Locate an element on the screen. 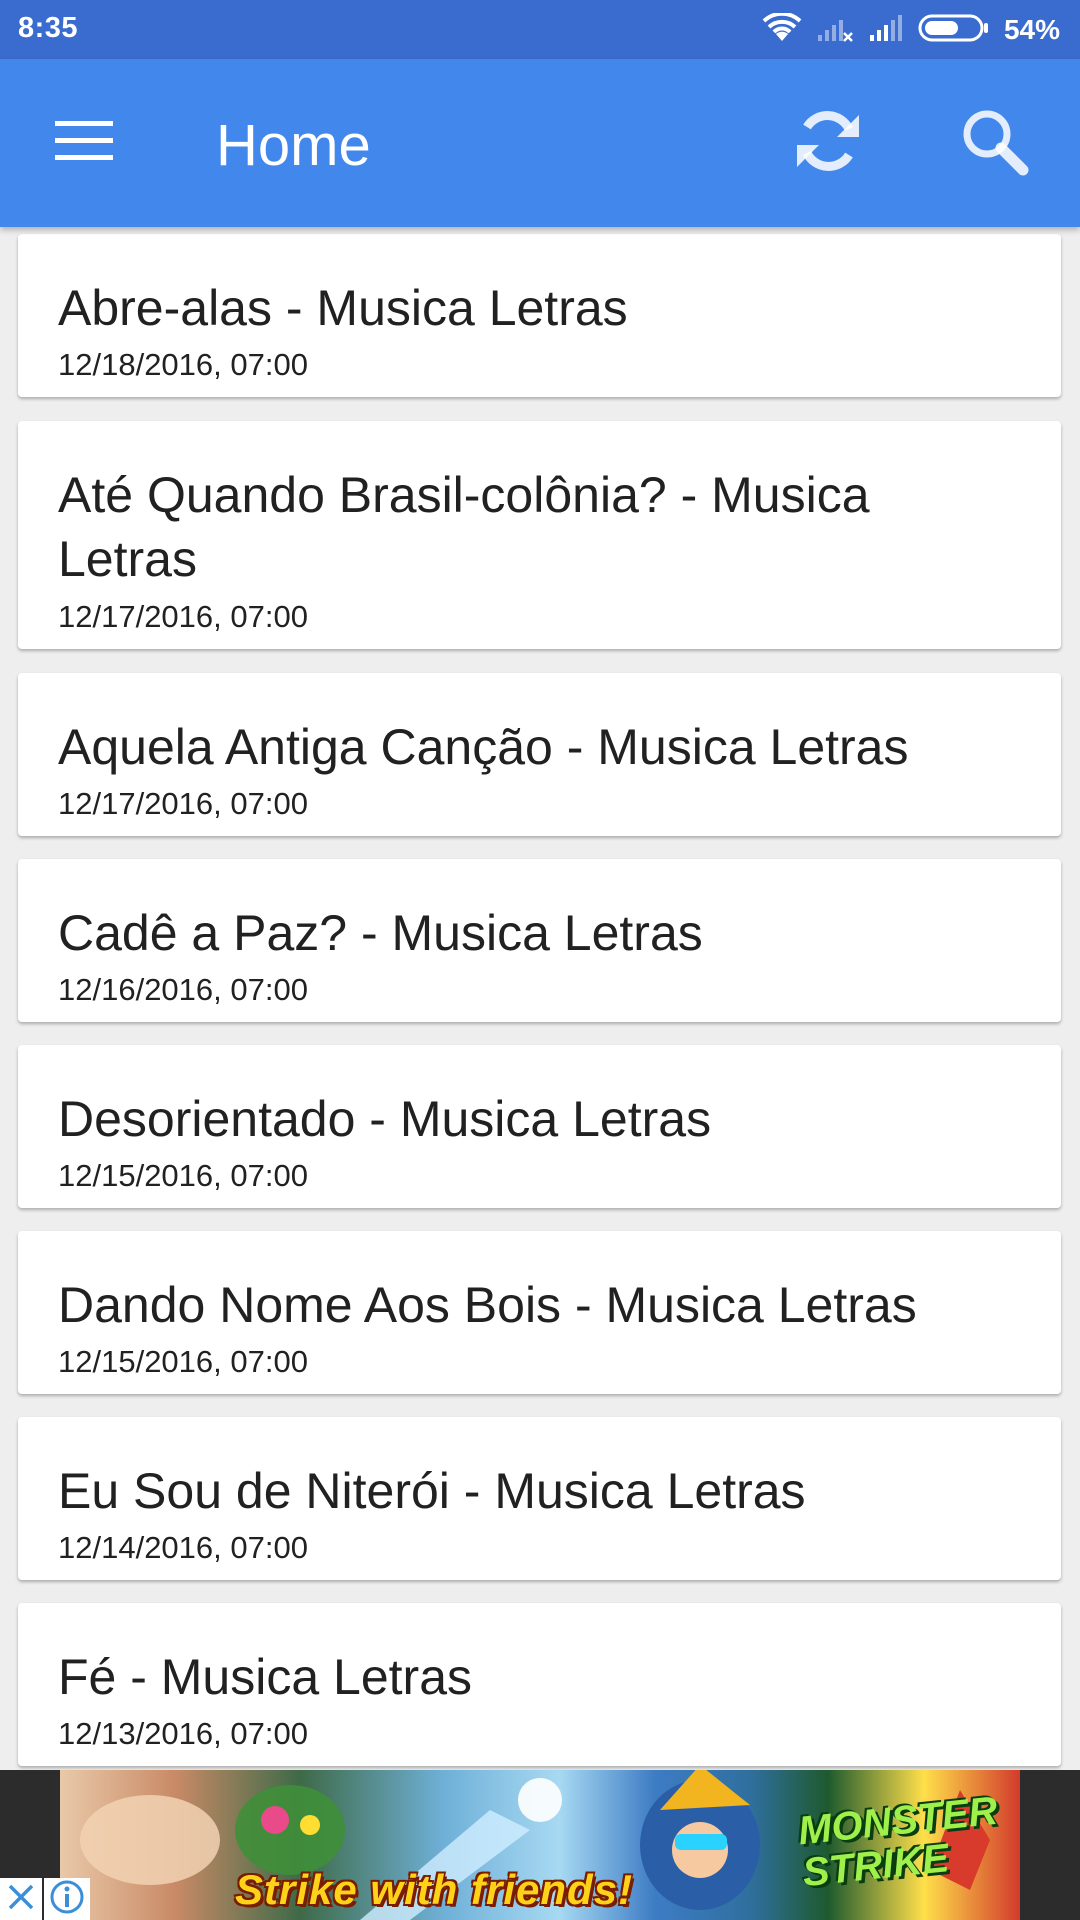  close-icon is located at coordinates (21, 1899).